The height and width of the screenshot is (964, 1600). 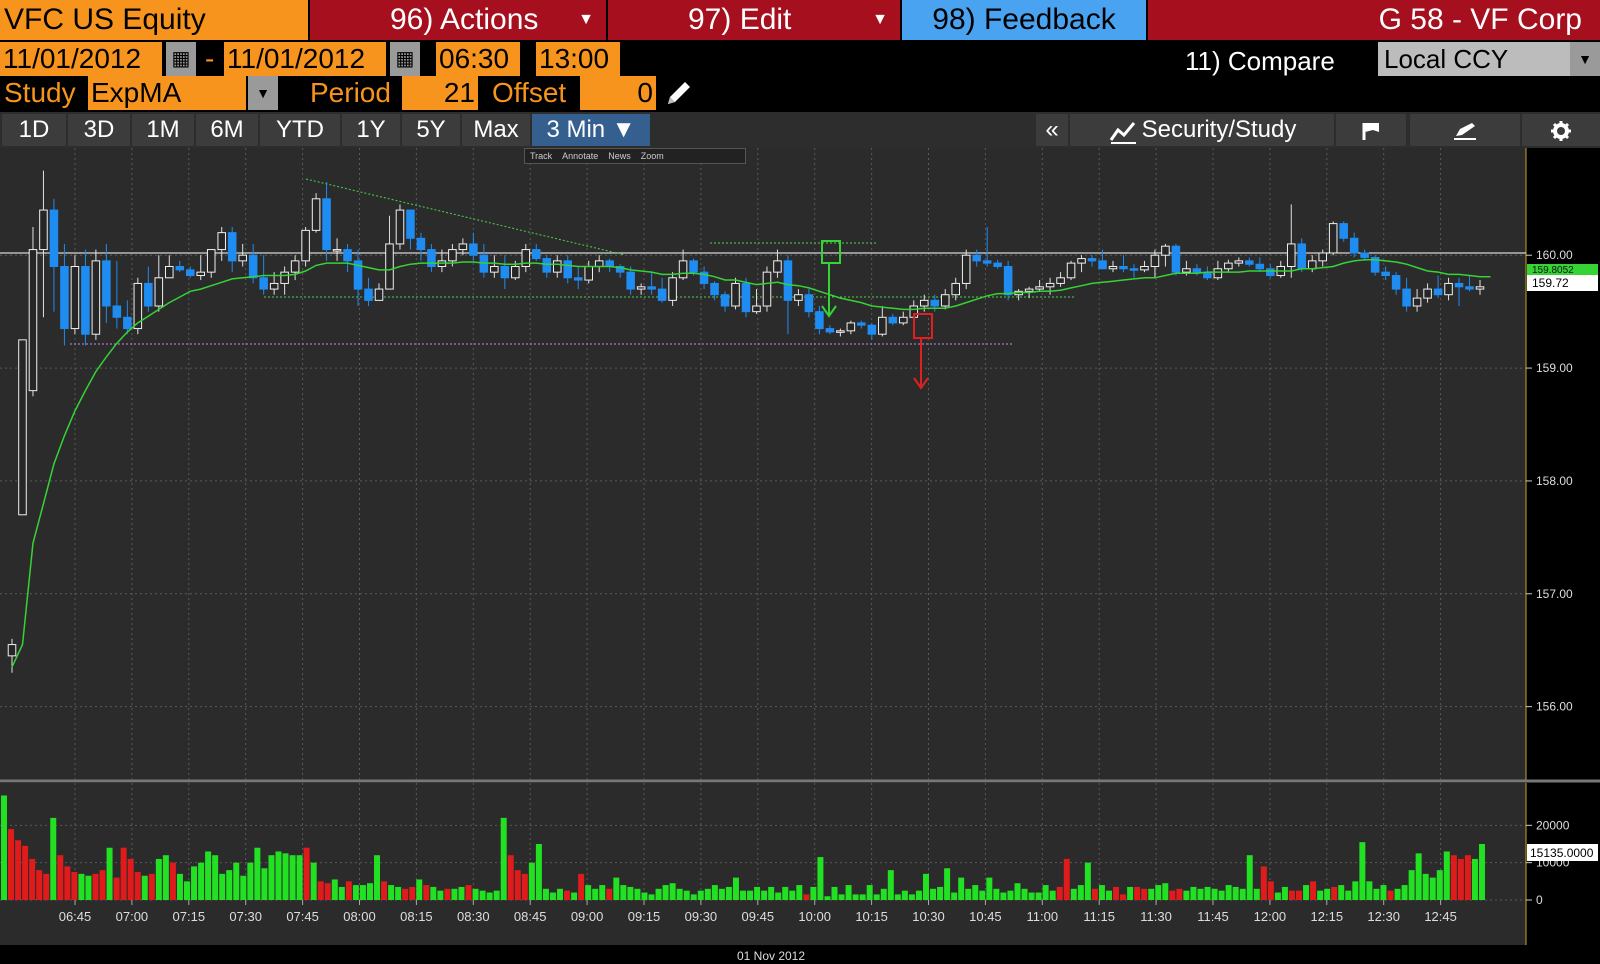 What do you see at coordinates (1260, 61) in the screenshot?
I see `compare-button: 11) Compare` at bounding box center [1260, 61].